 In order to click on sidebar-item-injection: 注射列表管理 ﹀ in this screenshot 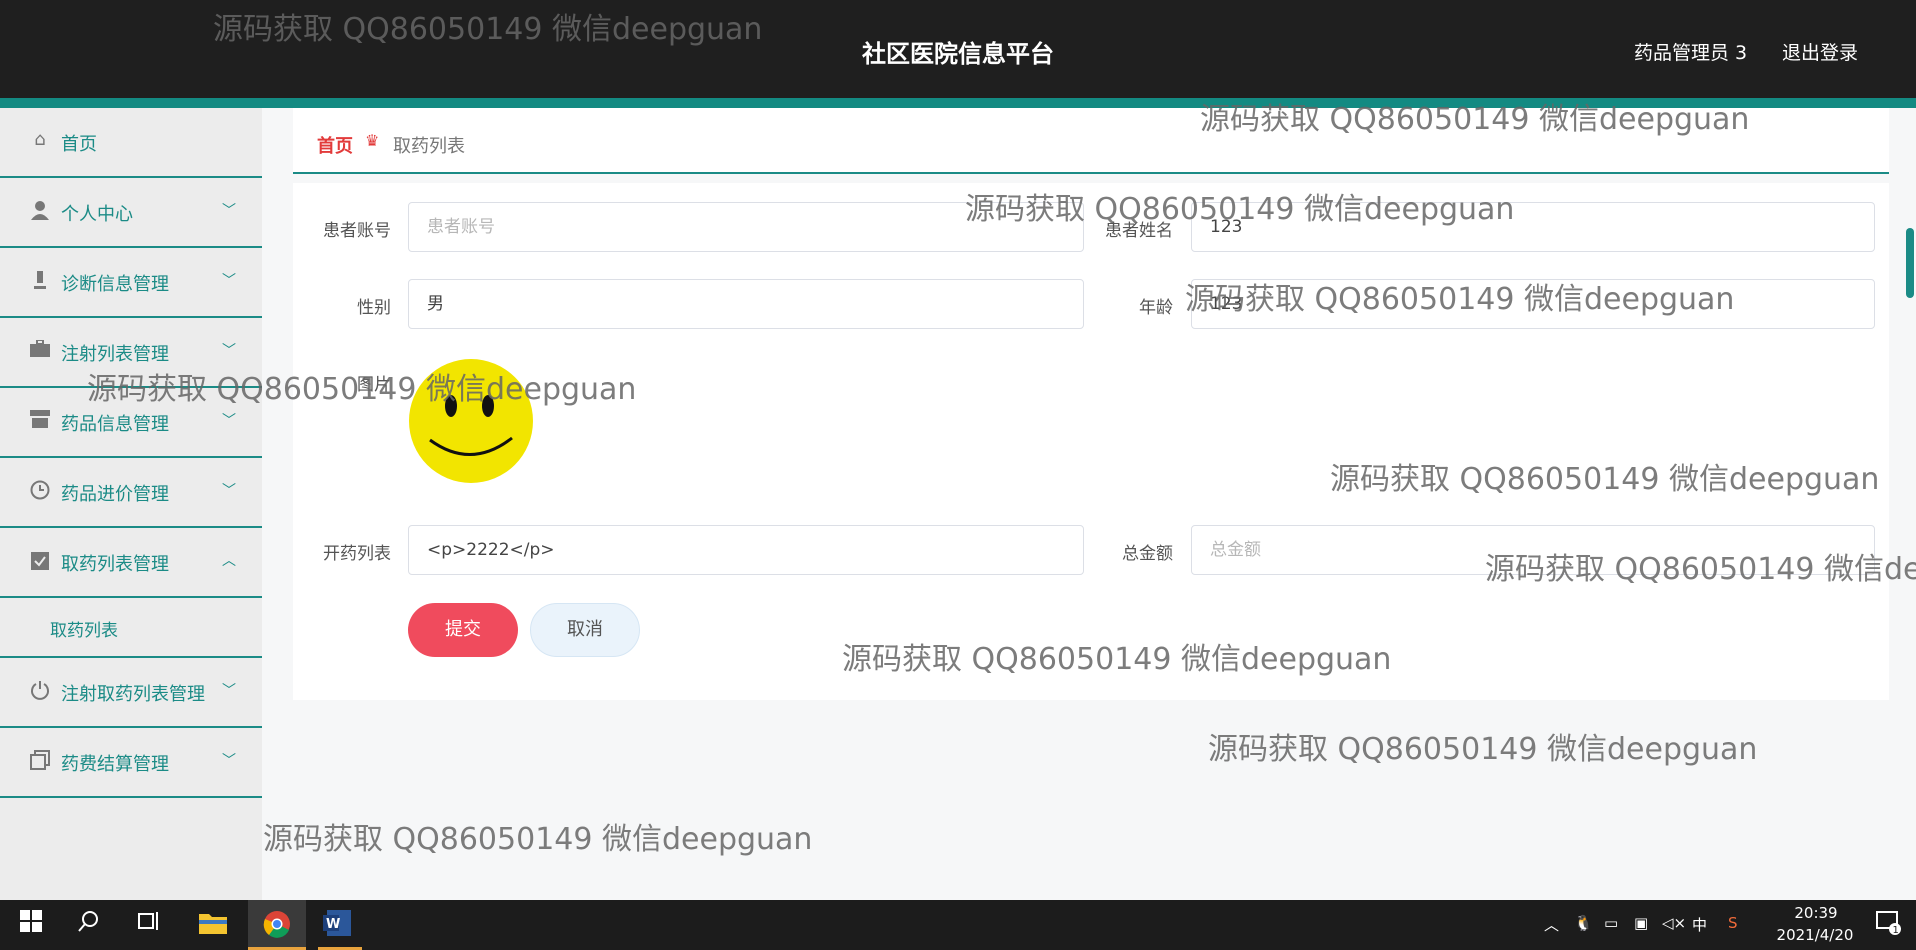, I will do `click(131, 353)`.